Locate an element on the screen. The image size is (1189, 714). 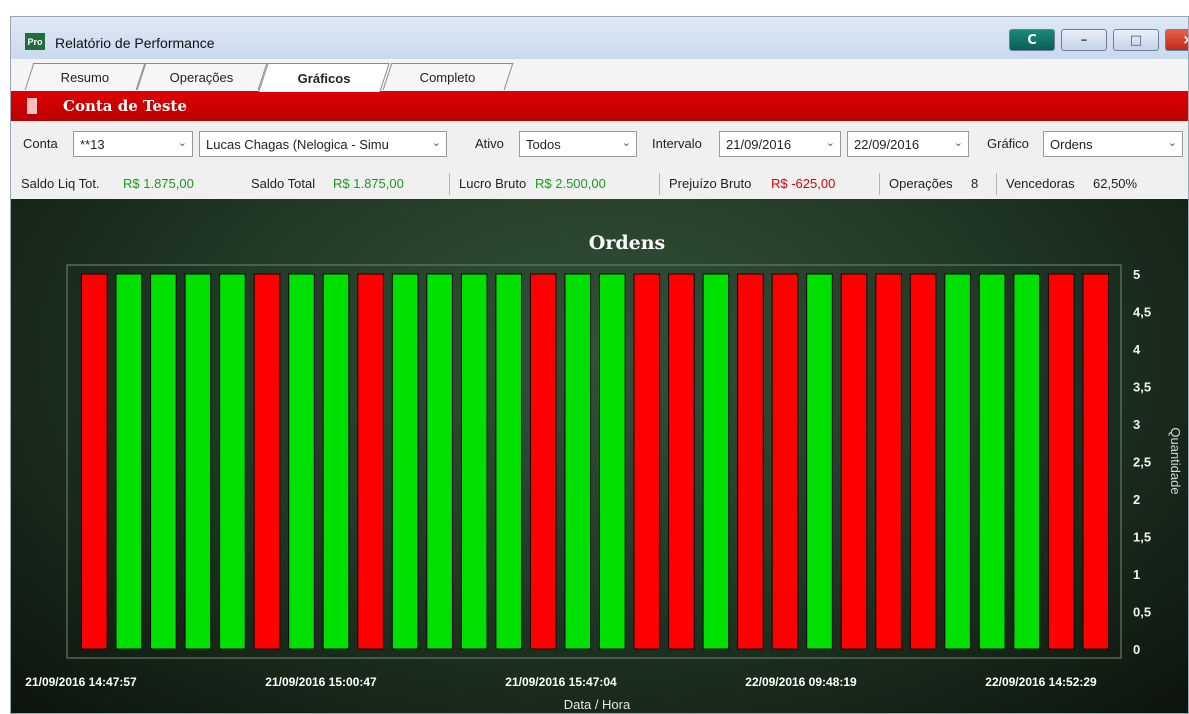
prejuizo-label: Prejuízo Bruto is located at coordinates (710, 183).